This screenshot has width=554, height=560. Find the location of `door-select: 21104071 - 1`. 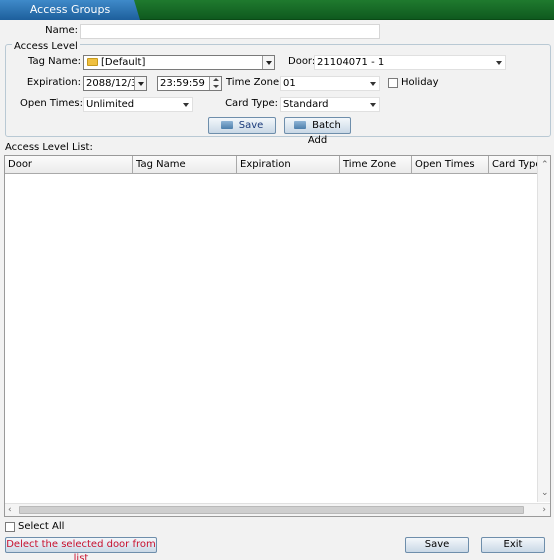

door-select: 21104071 - 1 is located at coordinates (410, 62).